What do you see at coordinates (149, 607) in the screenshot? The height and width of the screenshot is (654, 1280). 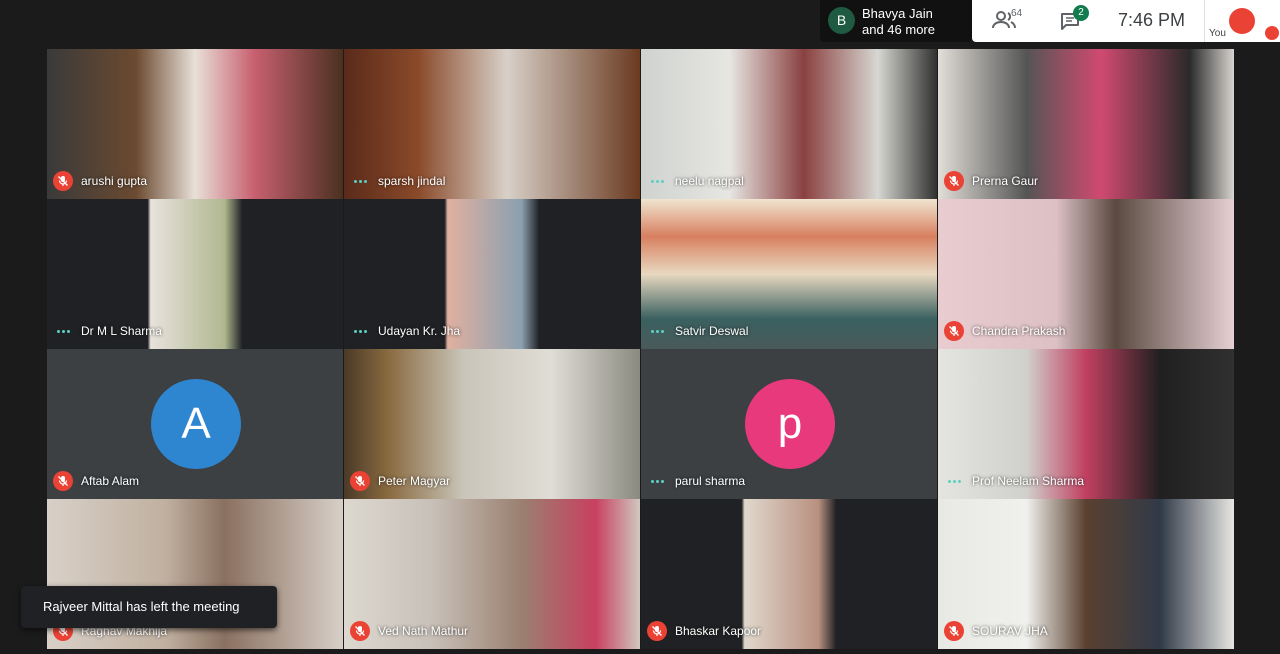 I see `notification-toast: Rajveer Mittal has left the meeting` at bounding box center [149, 607].